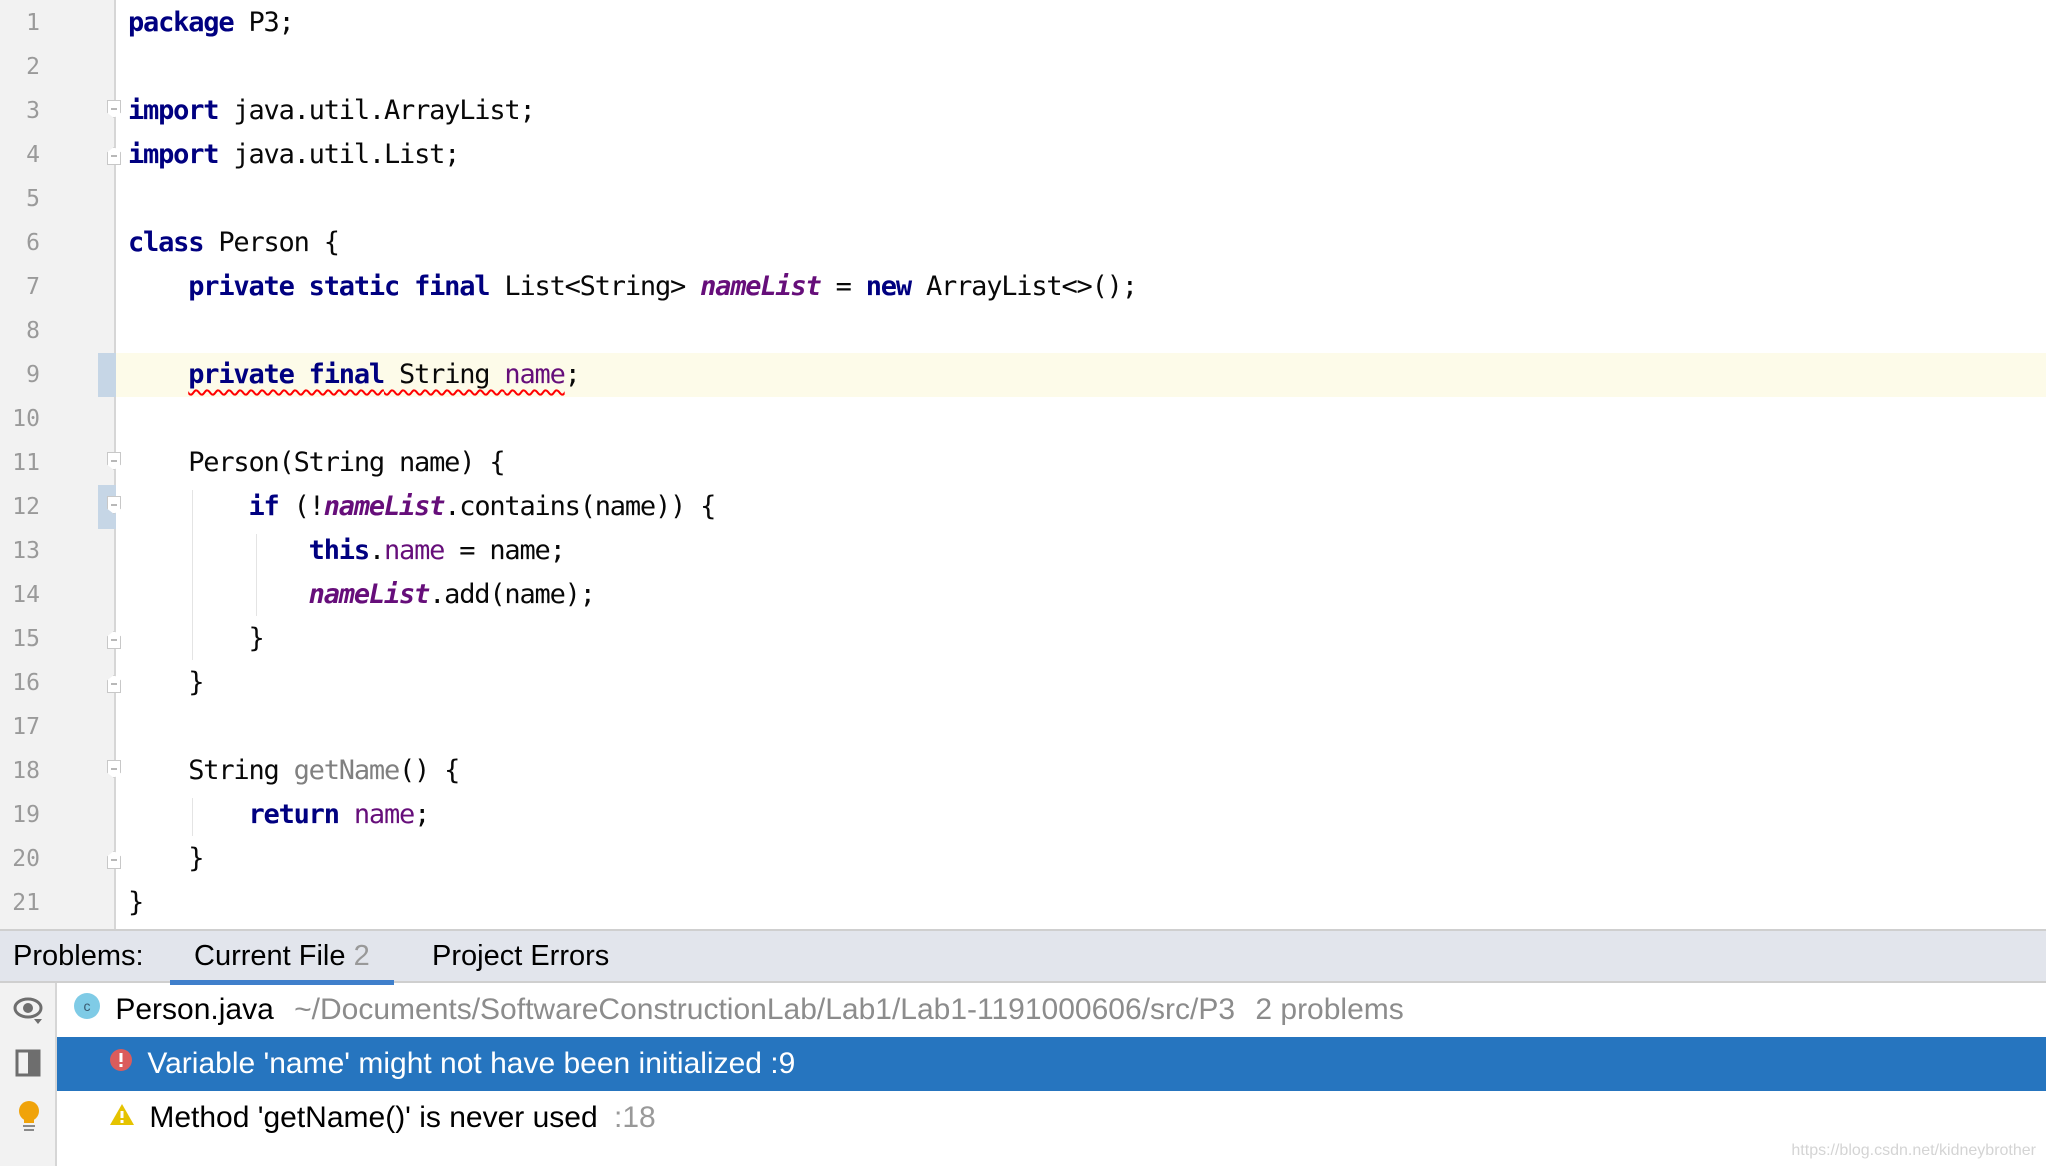 The height and width of the screenshot is (1166, 2046). Describe the element at coordinates (444, 374) in the screenshot. I see `code-token: String` at that location.